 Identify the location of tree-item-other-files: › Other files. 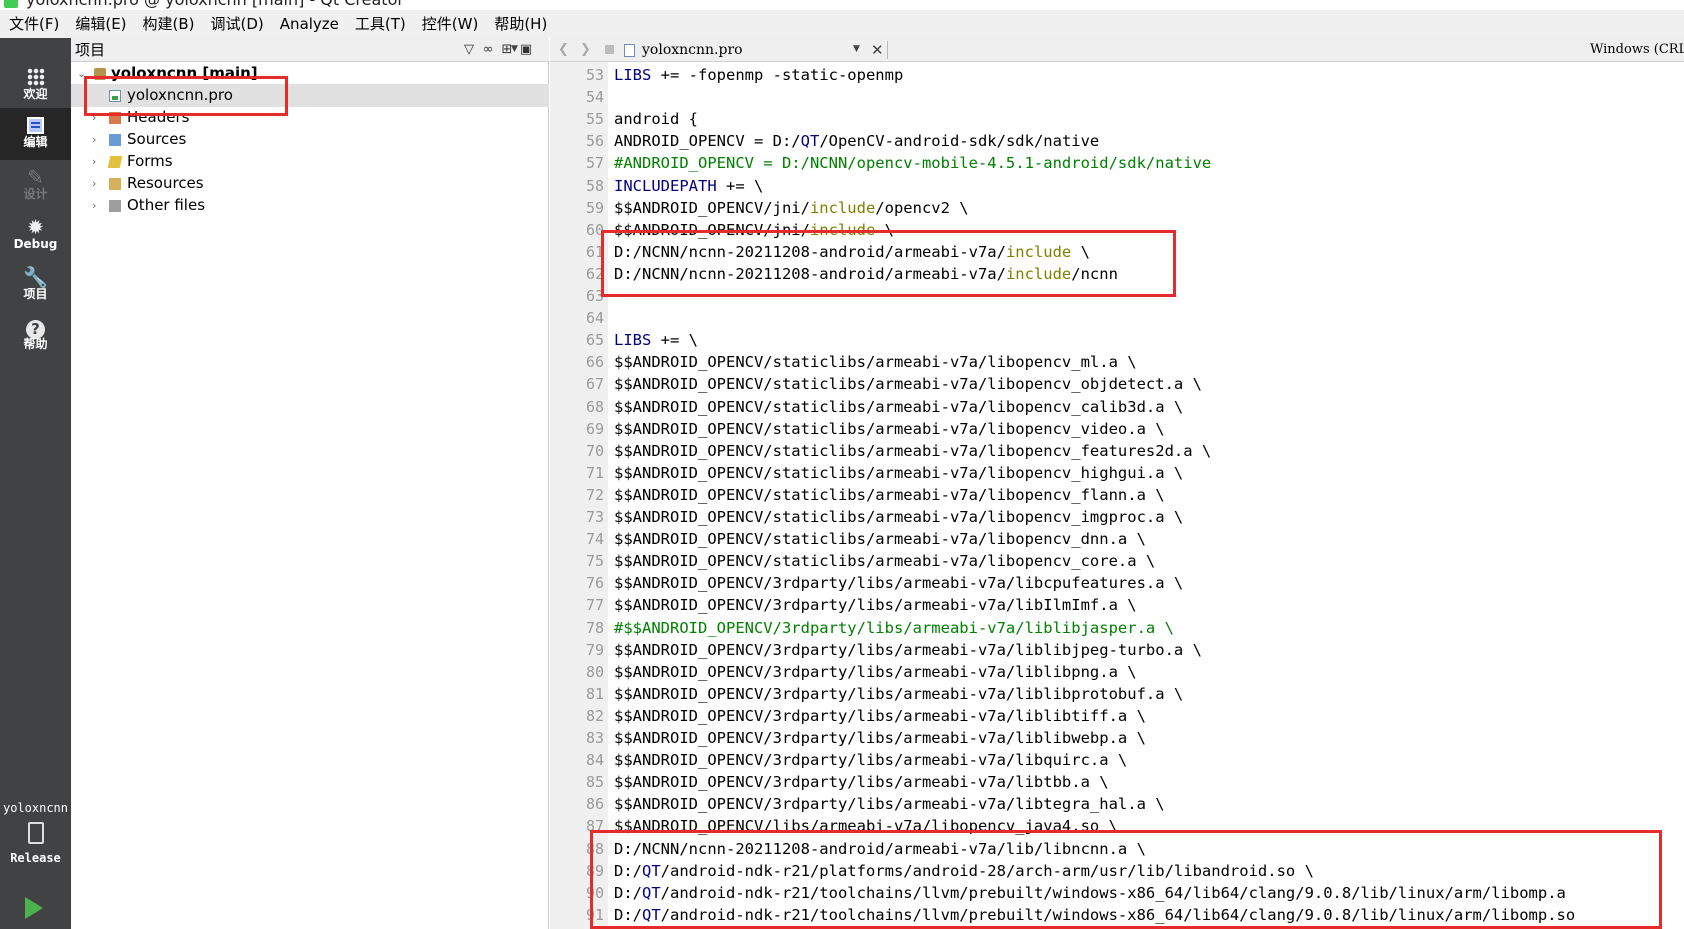
(310, 205).